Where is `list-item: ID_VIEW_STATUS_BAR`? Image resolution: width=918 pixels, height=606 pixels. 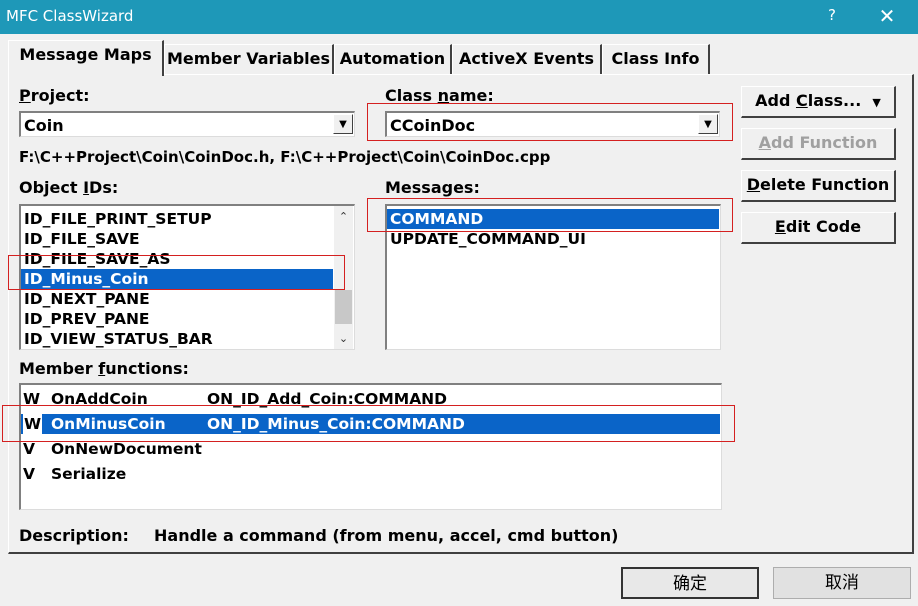 list-item: ID_VIEW_STATUS_BAR is located at coordinates (177, 339).